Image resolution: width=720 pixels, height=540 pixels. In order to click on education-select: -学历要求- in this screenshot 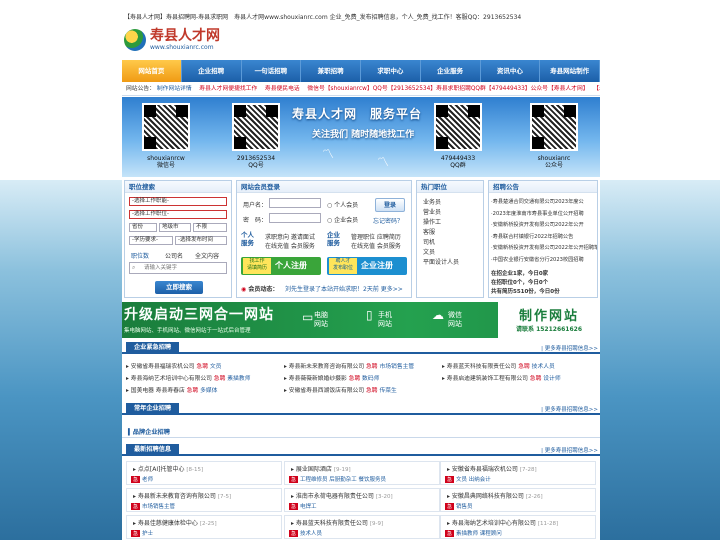, I will do `click(151, 240)`.